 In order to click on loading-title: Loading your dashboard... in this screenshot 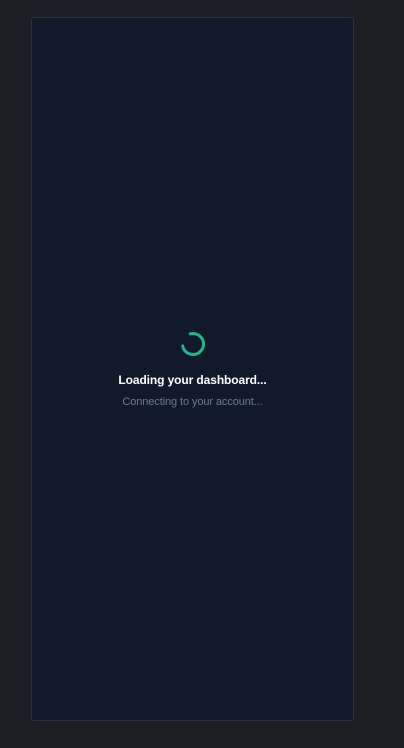, I will do `click(192, 380)`.